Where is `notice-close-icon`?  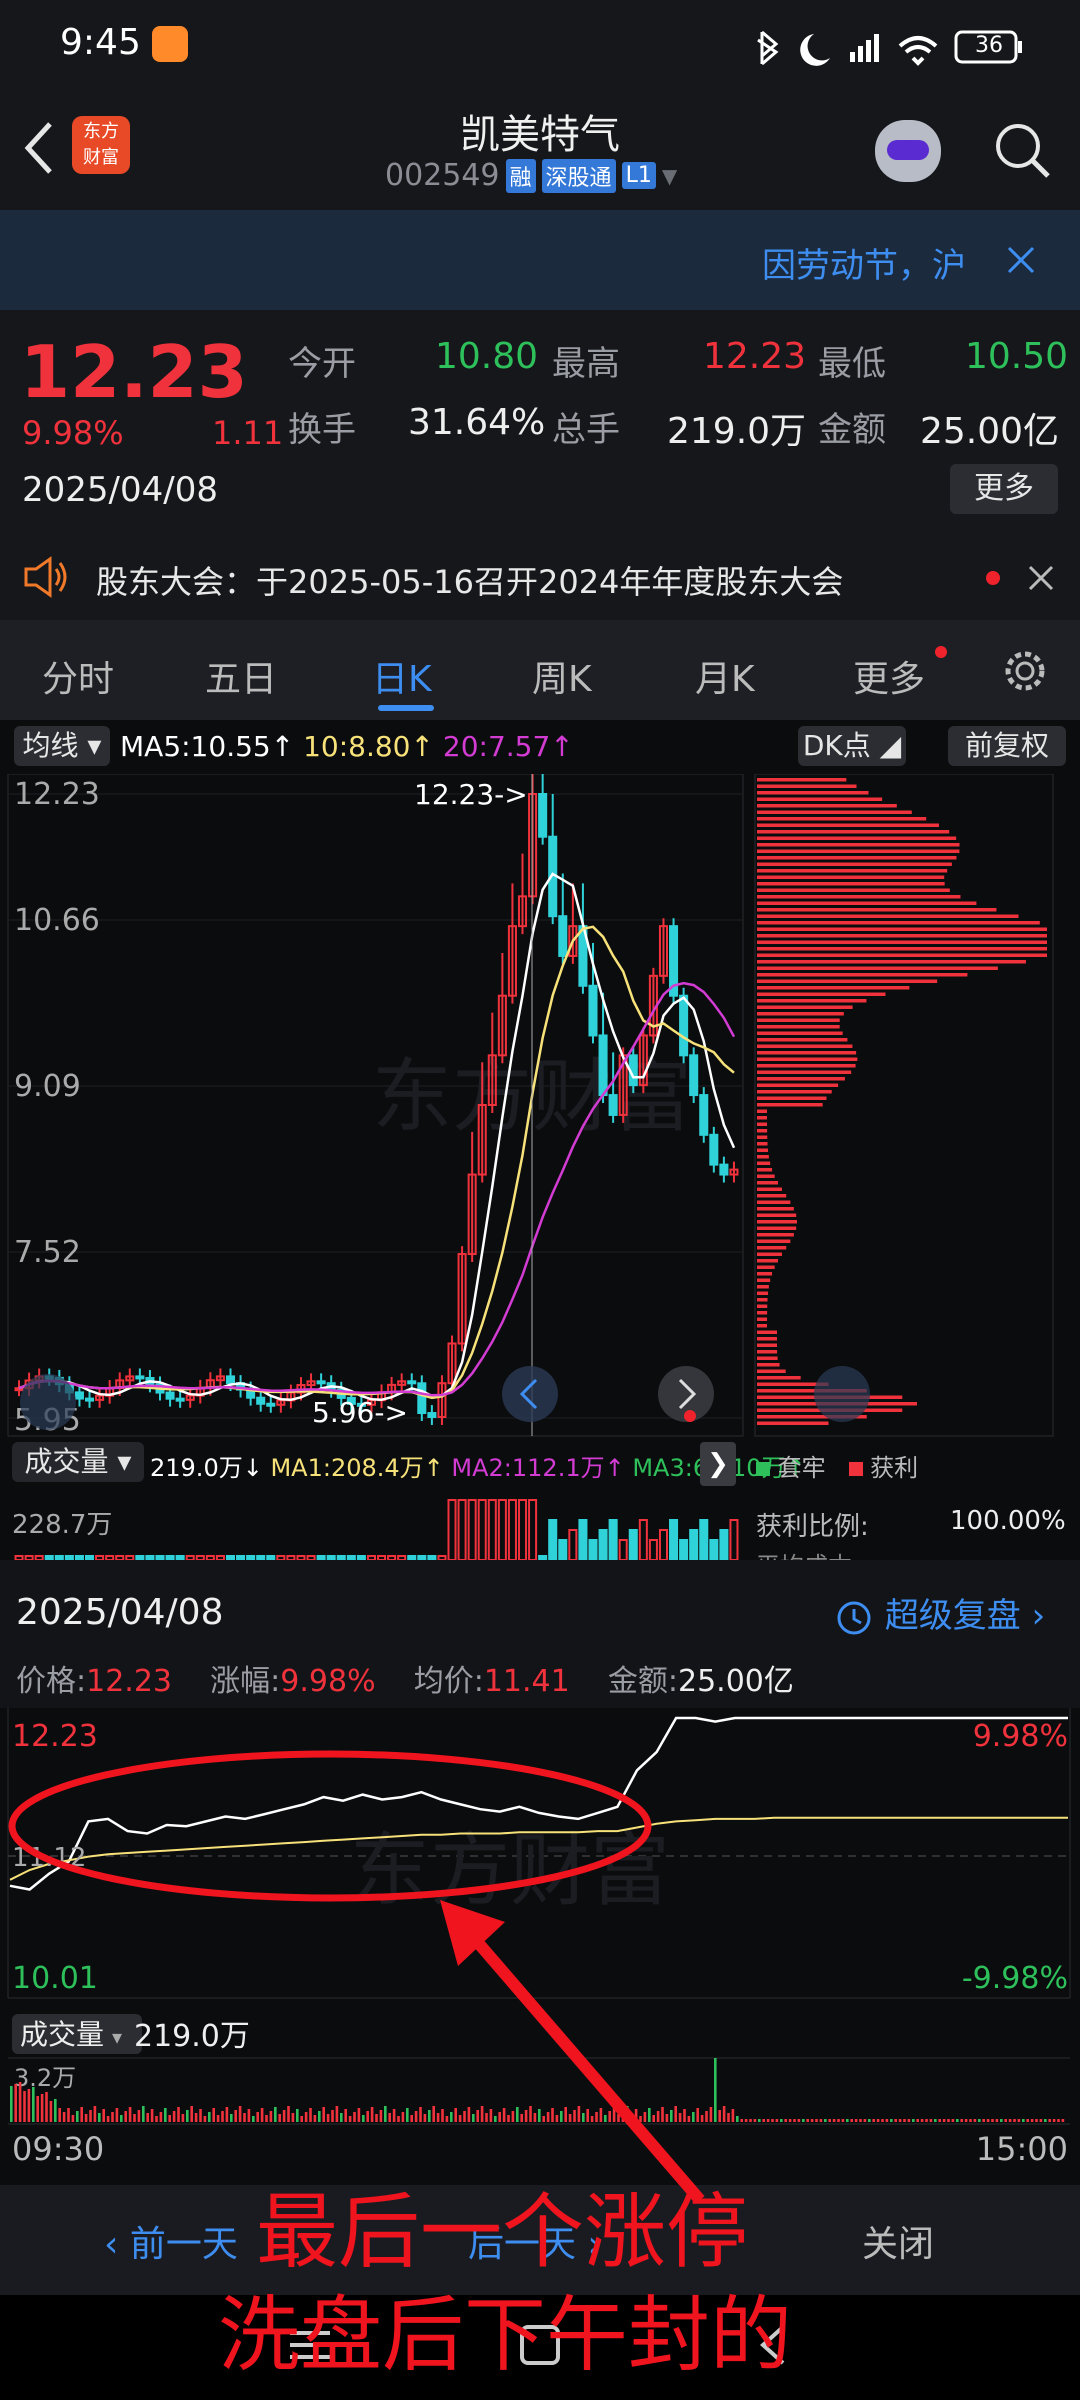
notice-close-icon is located at coordinates (1041, 578).